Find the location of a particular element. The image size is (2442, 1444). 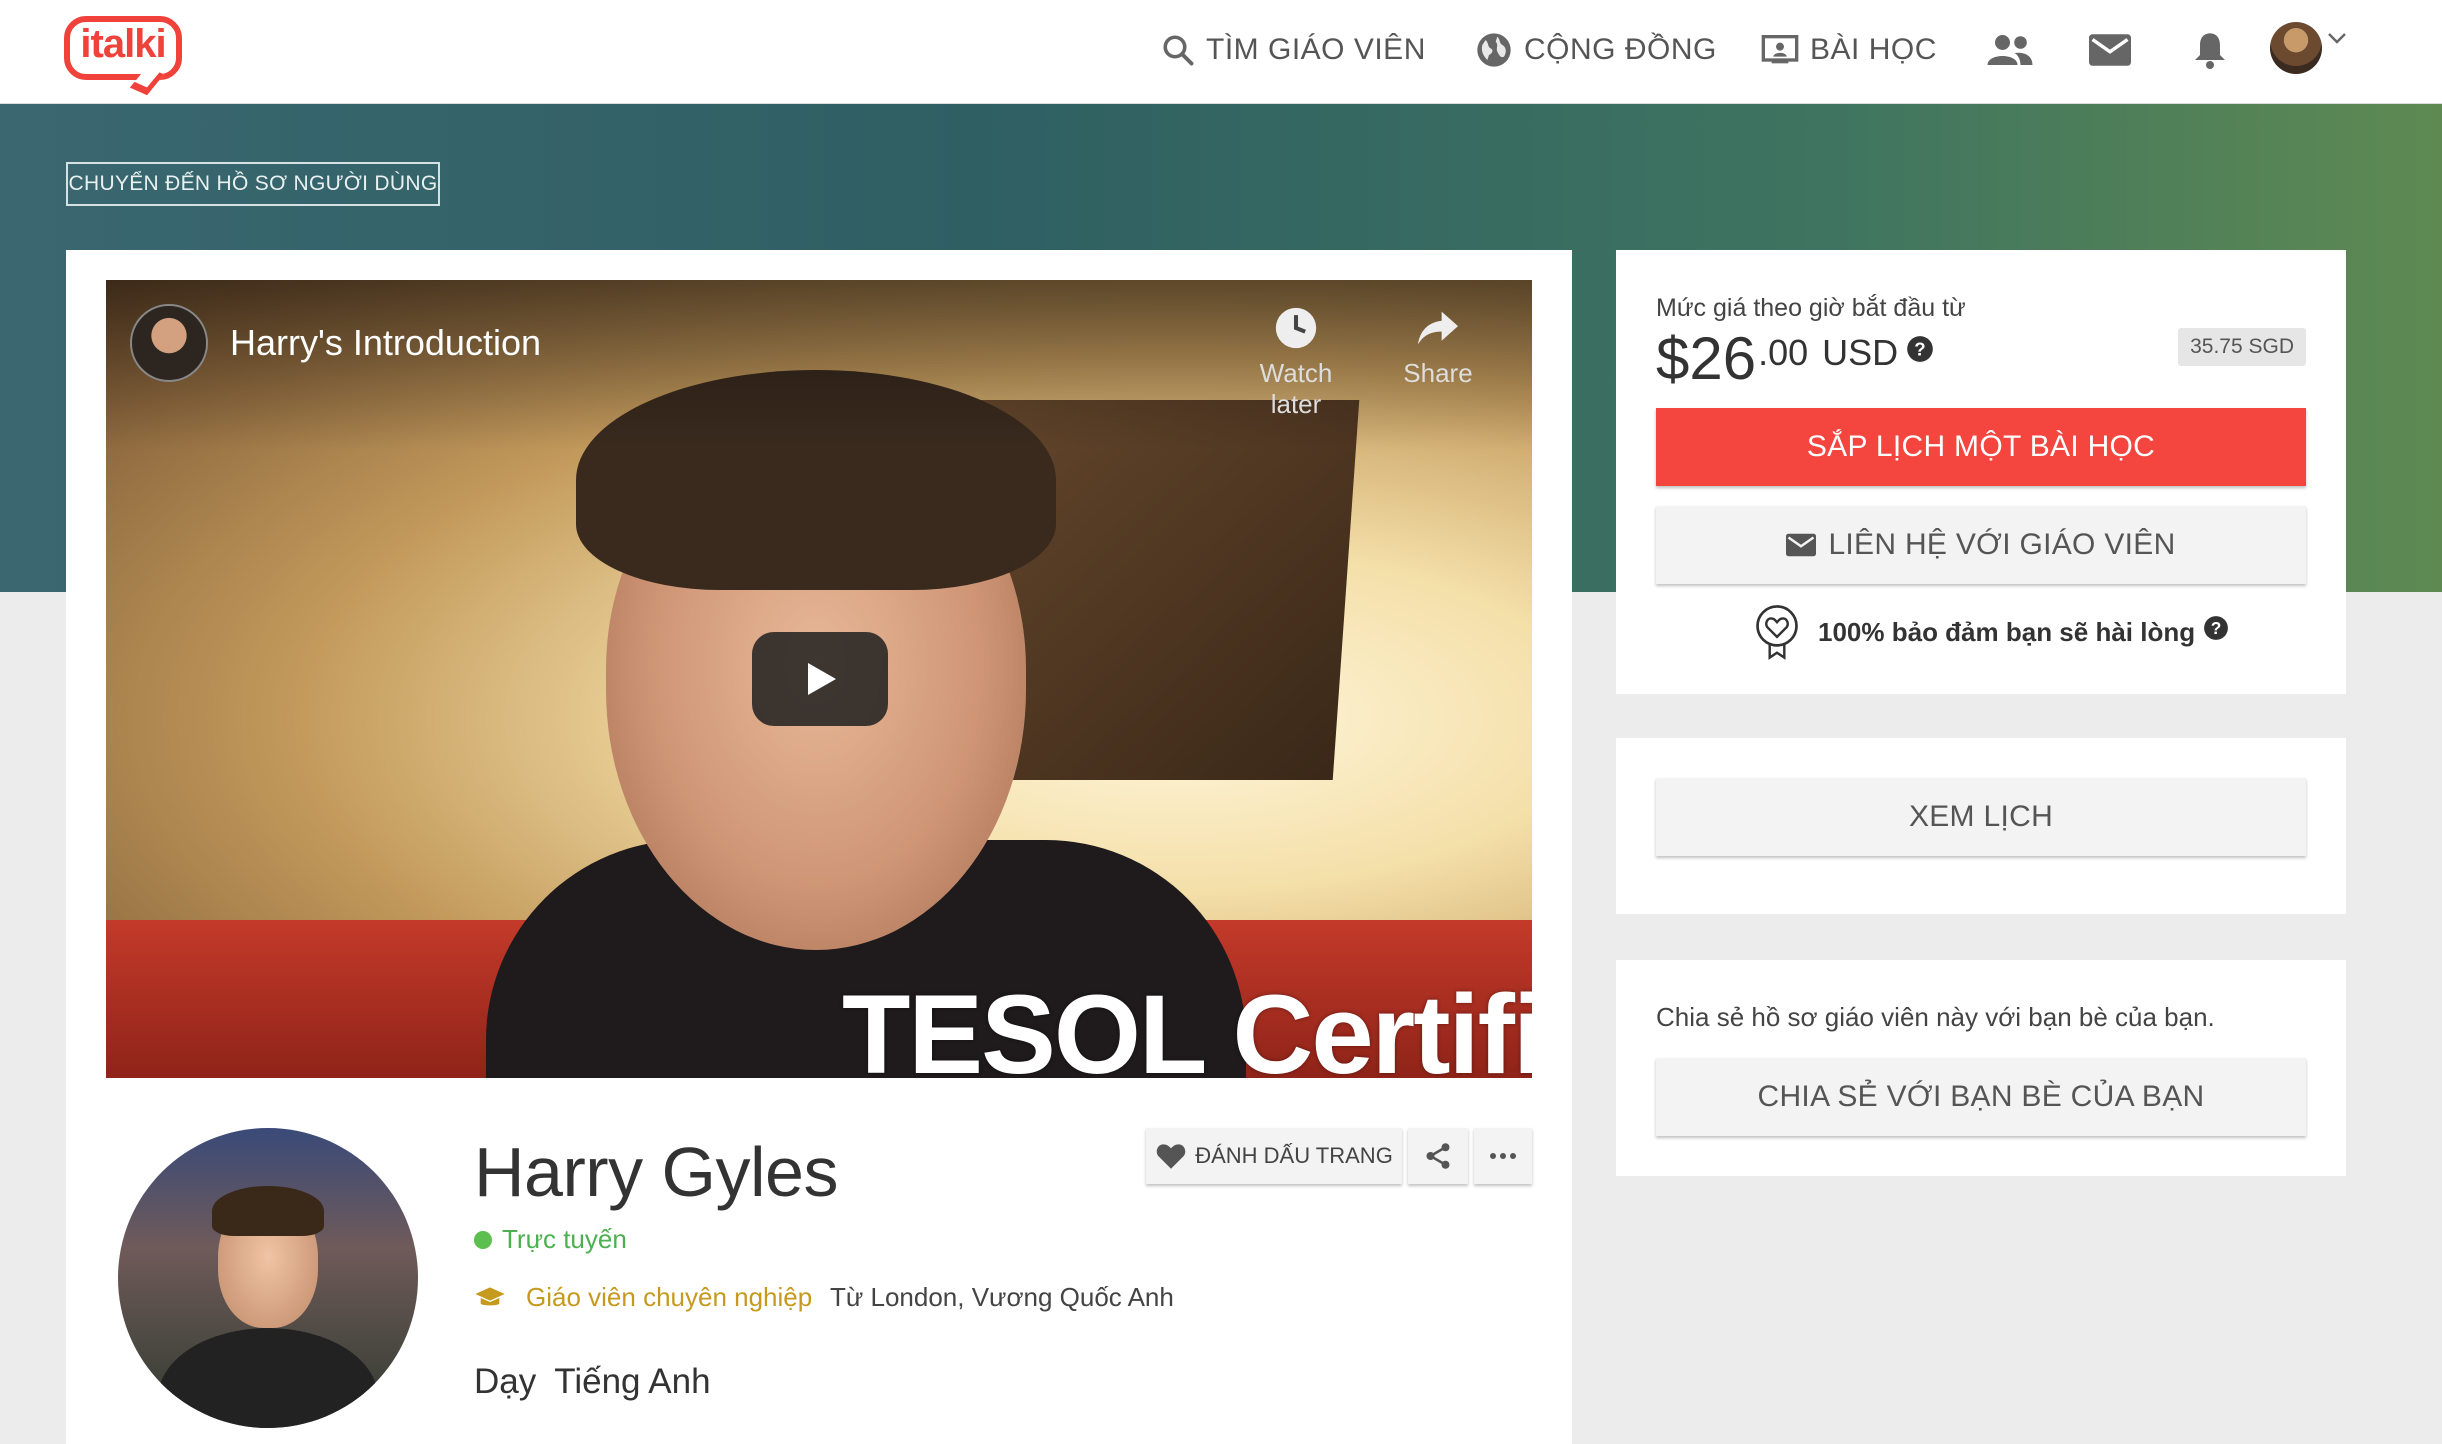

nav-find-teacher-label: TÌM GIÁO VIÊN is located at coordinates (1316, 49).